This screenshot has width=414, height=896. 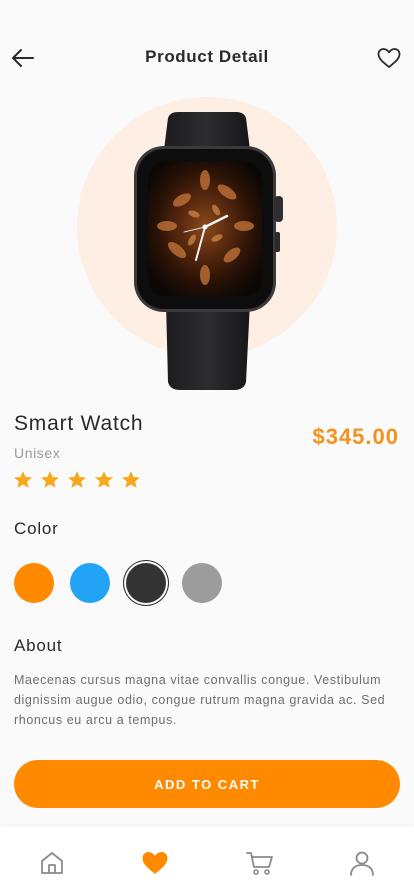 I want to click on add-to-cart-button: ADD TO CART, so click(x=207, y=784).